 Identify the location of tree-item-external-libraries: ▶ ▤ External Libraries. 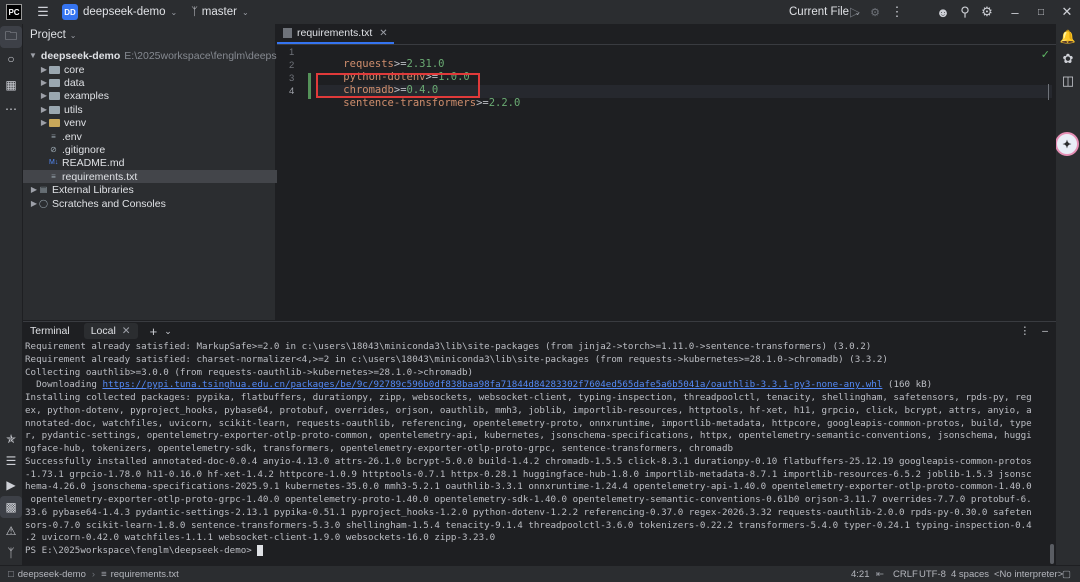
(150, 189).